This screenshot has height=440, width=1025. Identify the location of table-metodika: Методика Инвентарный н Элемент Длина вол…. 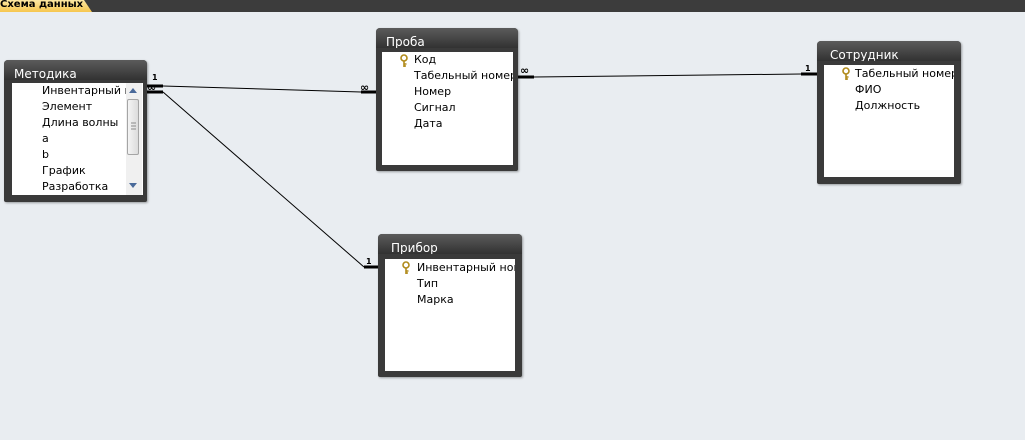
(75, 131).